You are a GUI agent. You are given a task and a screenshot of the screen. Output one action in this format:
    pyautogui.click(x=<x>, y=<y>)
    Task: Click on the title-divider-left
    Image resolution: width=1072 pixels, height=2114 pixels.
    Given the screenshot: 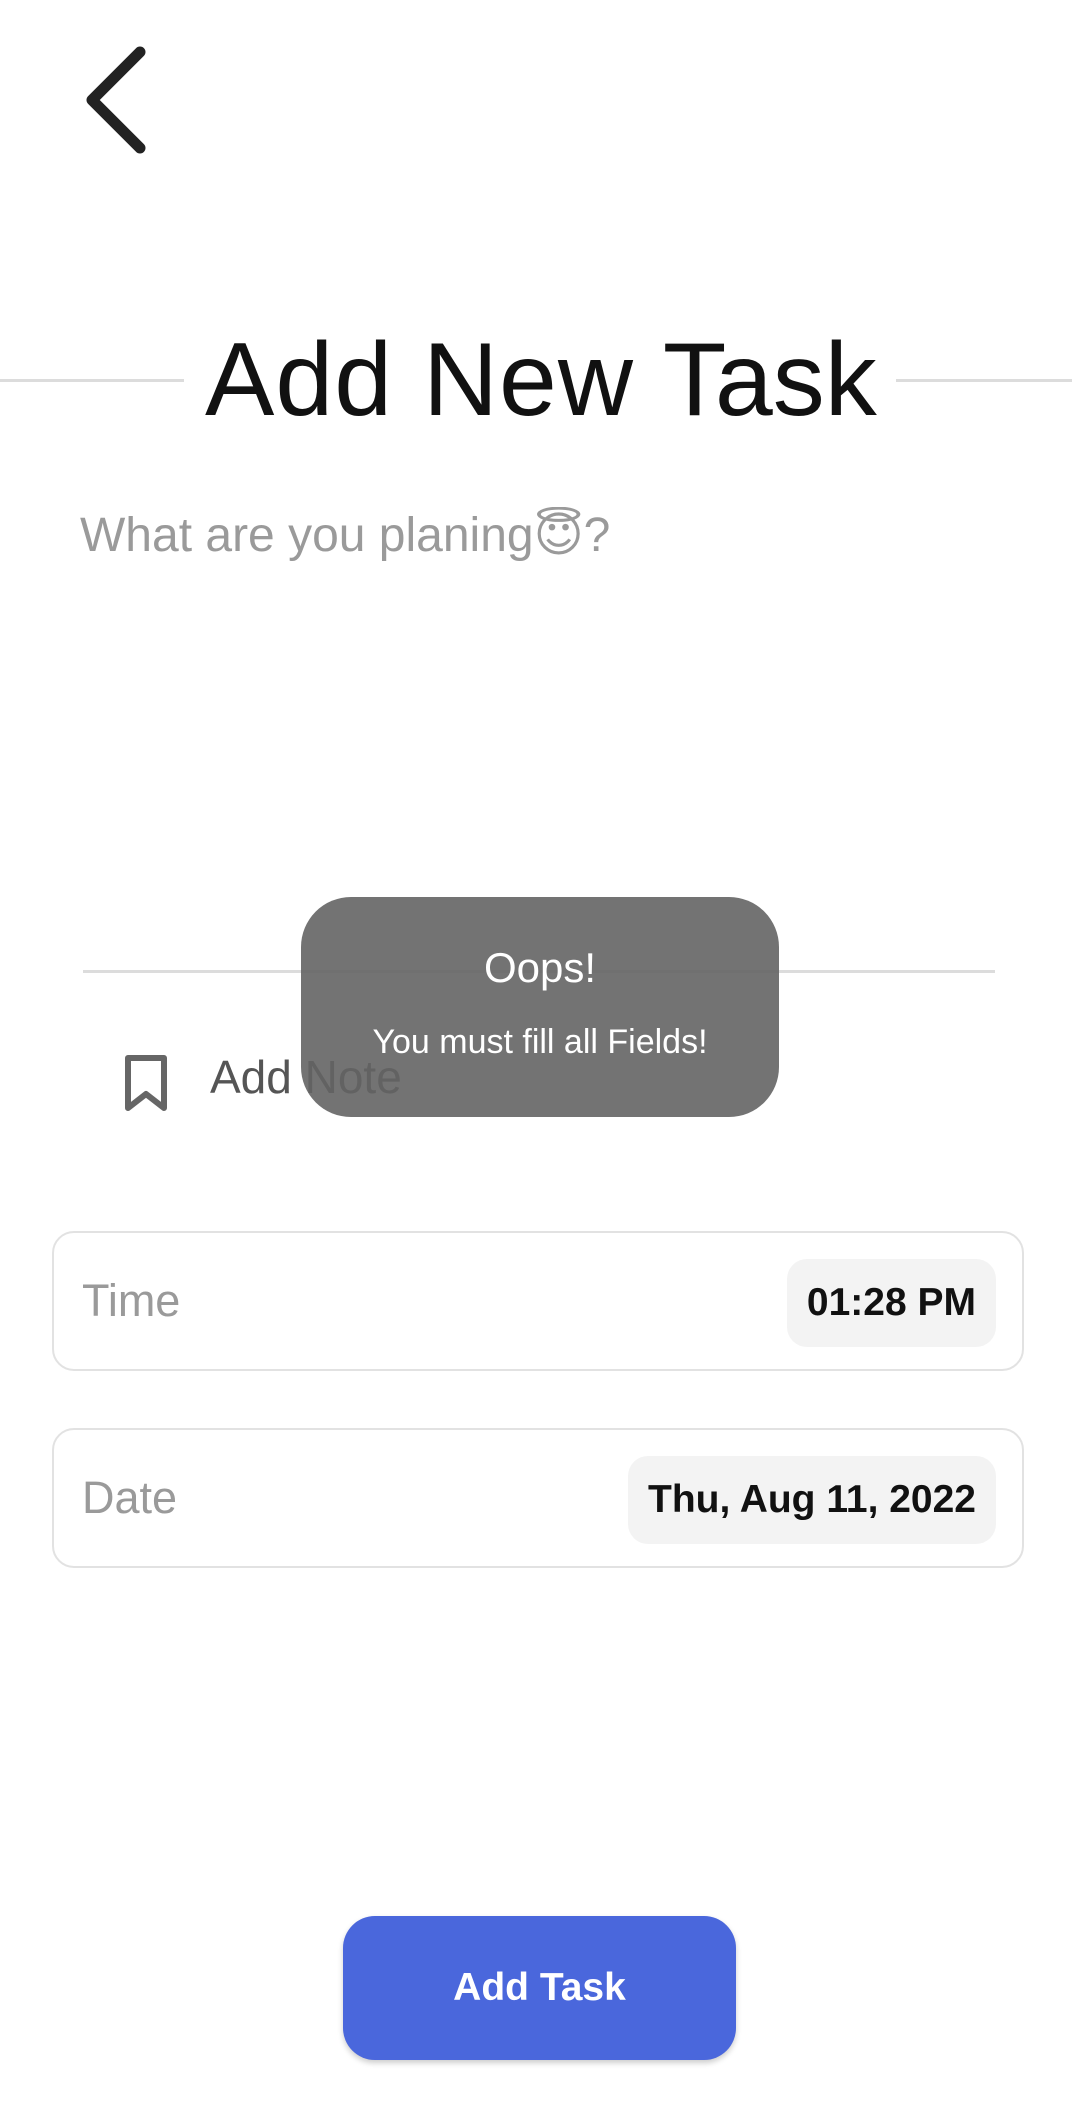 What is the action you would take?
    pyautogui.click(x=92, y=380)
    